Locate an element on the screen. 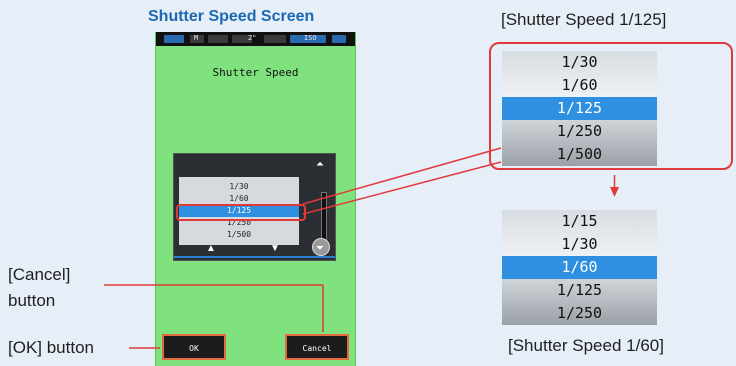 The height and width of the screenshot is (366, 736). bottom-zoom-caption: [Shutter Speed 1/60] is located at coordinates (586, 345).